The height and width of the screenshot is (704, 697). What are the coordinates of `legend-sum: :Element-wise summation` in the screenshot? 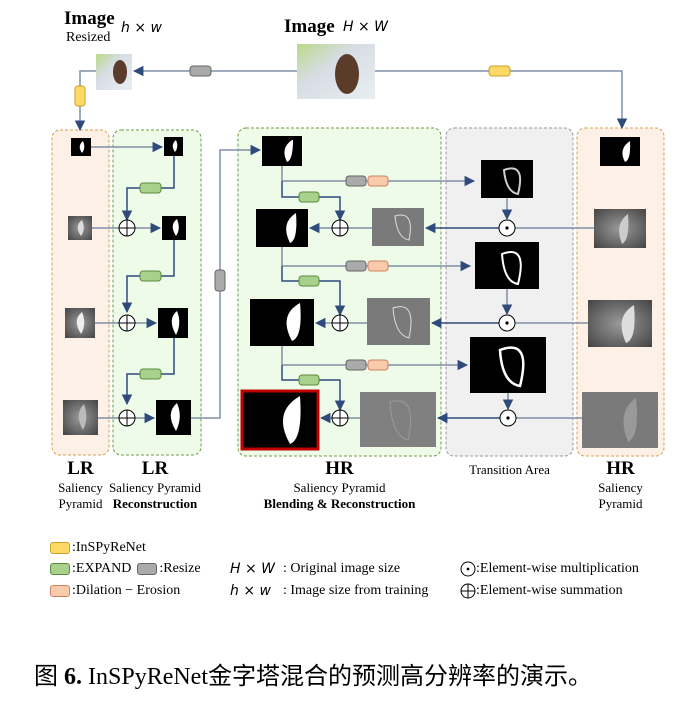 It's located at (541, 591).